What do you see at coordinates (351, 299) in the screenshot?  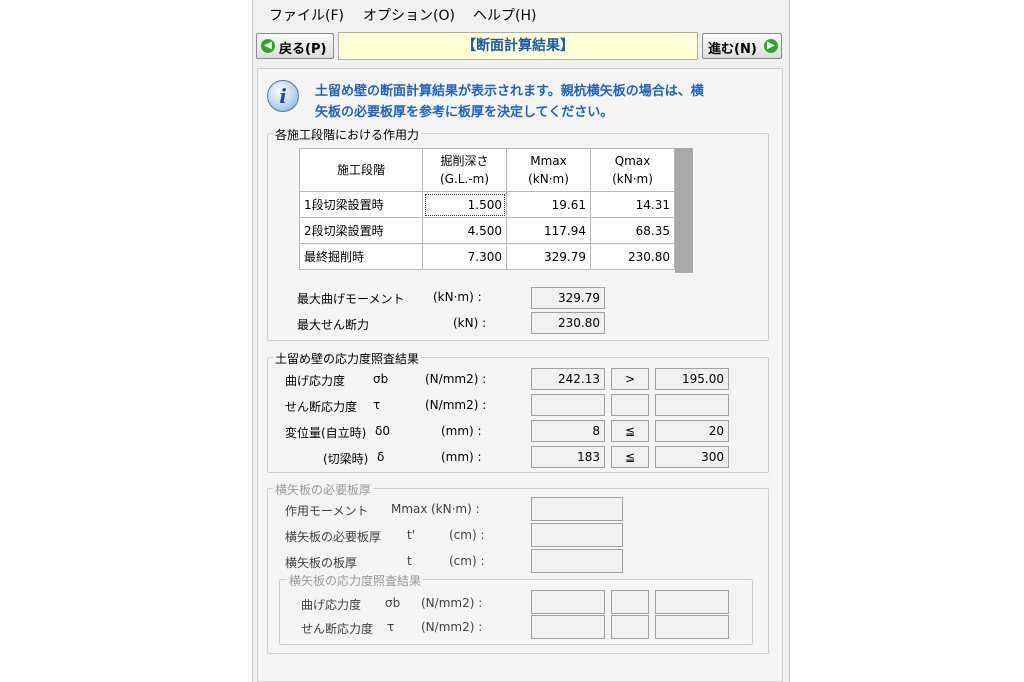 I see `max-moment-label: 最大曲げモーメント` at bounding box center [351, 299].